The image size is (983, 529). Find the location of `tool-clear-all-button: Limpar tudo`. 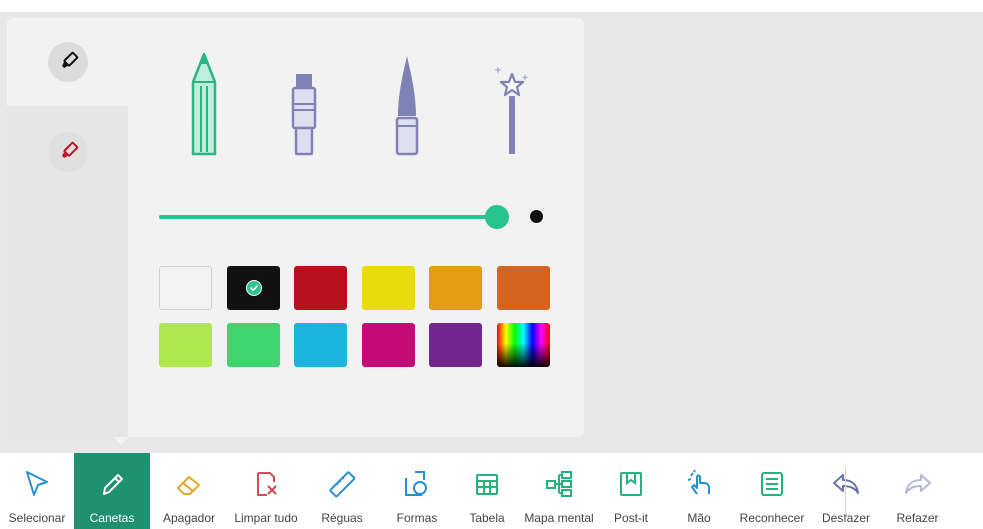

tool-clear-all-button: Limpar tudo is located at coordinates (266, 491).